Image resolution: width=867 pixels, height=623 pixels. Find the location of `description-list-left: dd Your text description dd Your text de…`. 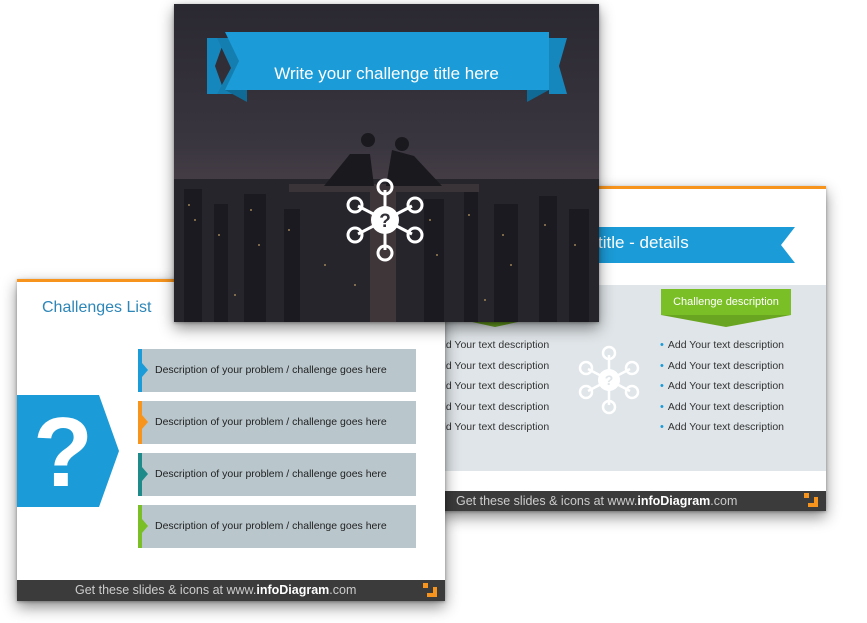

description-list-left: dd Your text description dd Your text de… is located at coordinates (494, 386).